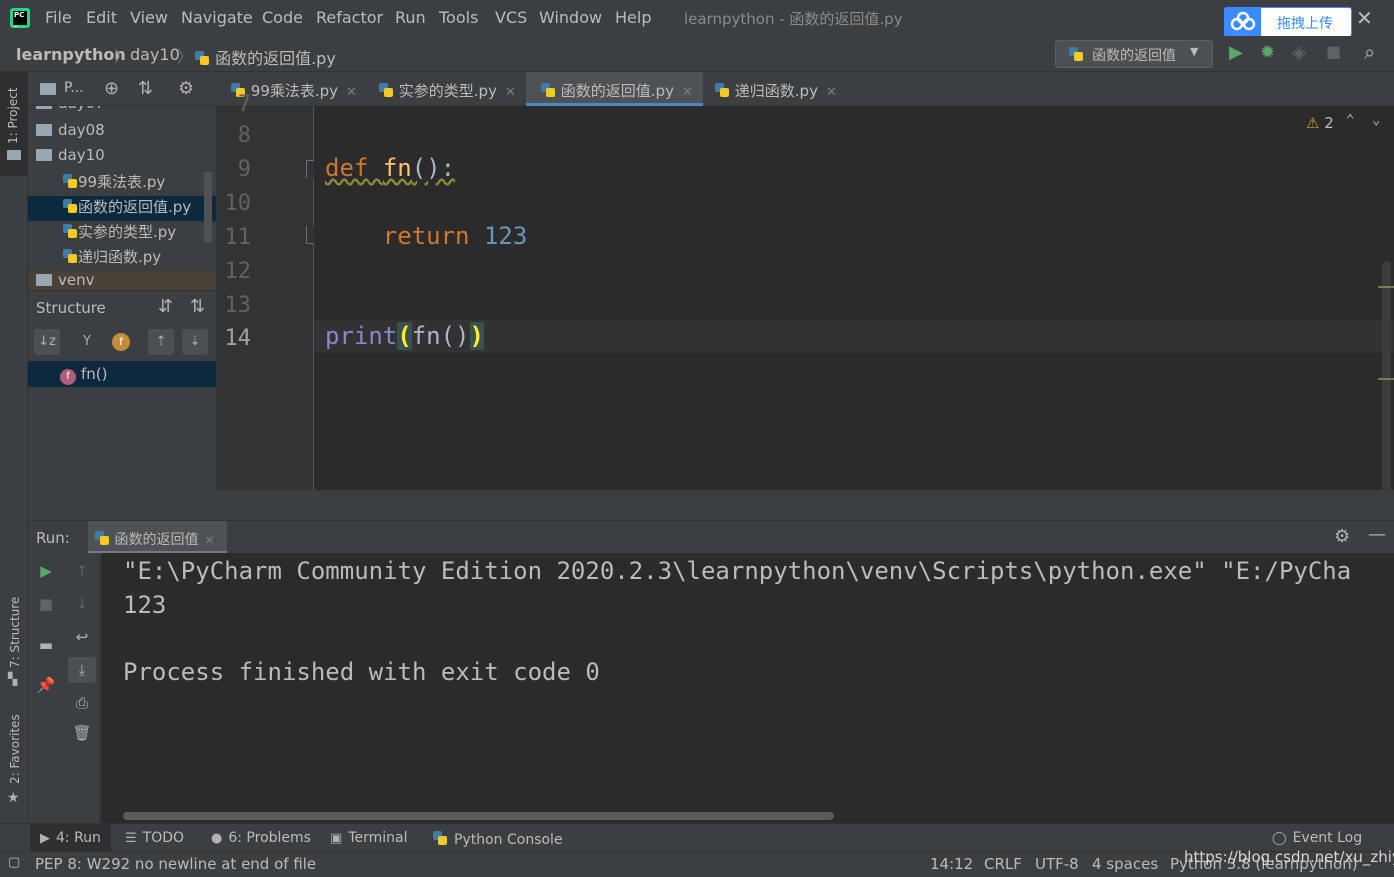 The height and width of the screenshot is (877, 1394). What do you see at coordinates (122, 208) in the screenshot?
I see `tree-file-return: 函数的返回值.py` at bounding box center [122, 208].